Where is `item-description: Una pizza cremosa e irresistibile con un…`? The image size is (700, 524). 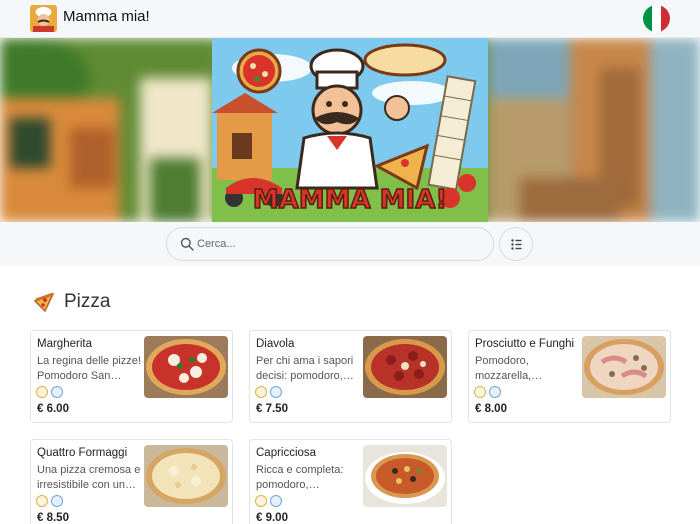
item-description: Una pizza cremosa e irresistibile con un… is located at coordinates (89, 477).